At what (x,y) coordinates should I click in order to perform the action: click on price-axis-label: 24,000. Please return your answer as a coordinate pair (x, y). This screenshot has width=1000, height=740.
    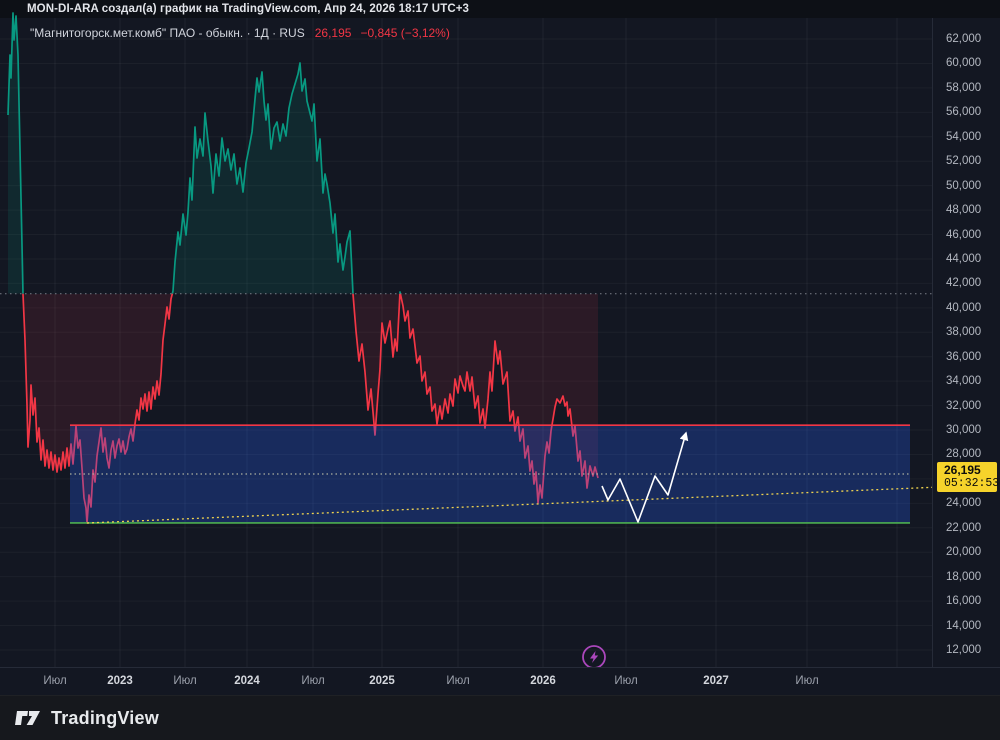
    Looking at the image, I should click on (964, 503).